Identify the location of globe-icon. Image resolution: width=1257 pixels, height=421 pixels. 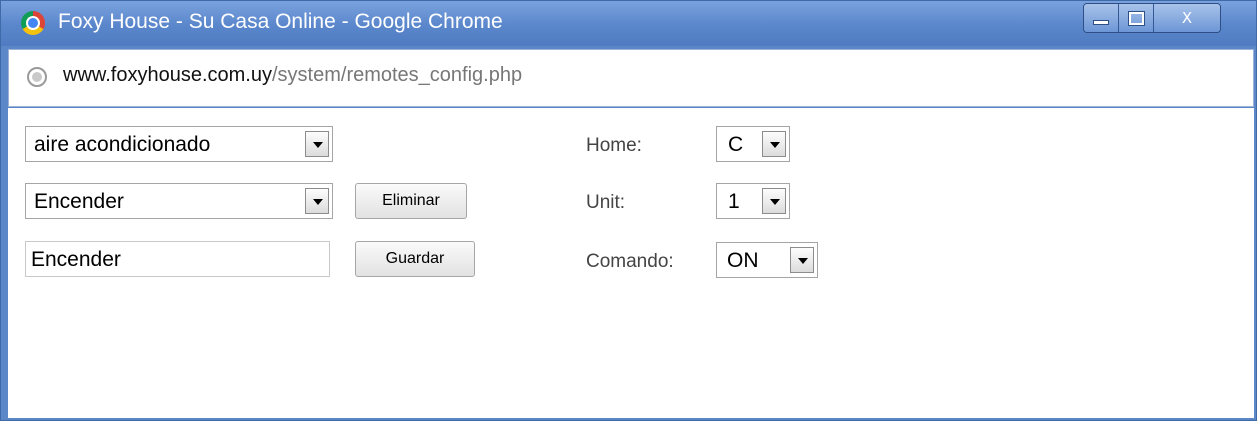
(37, 77).